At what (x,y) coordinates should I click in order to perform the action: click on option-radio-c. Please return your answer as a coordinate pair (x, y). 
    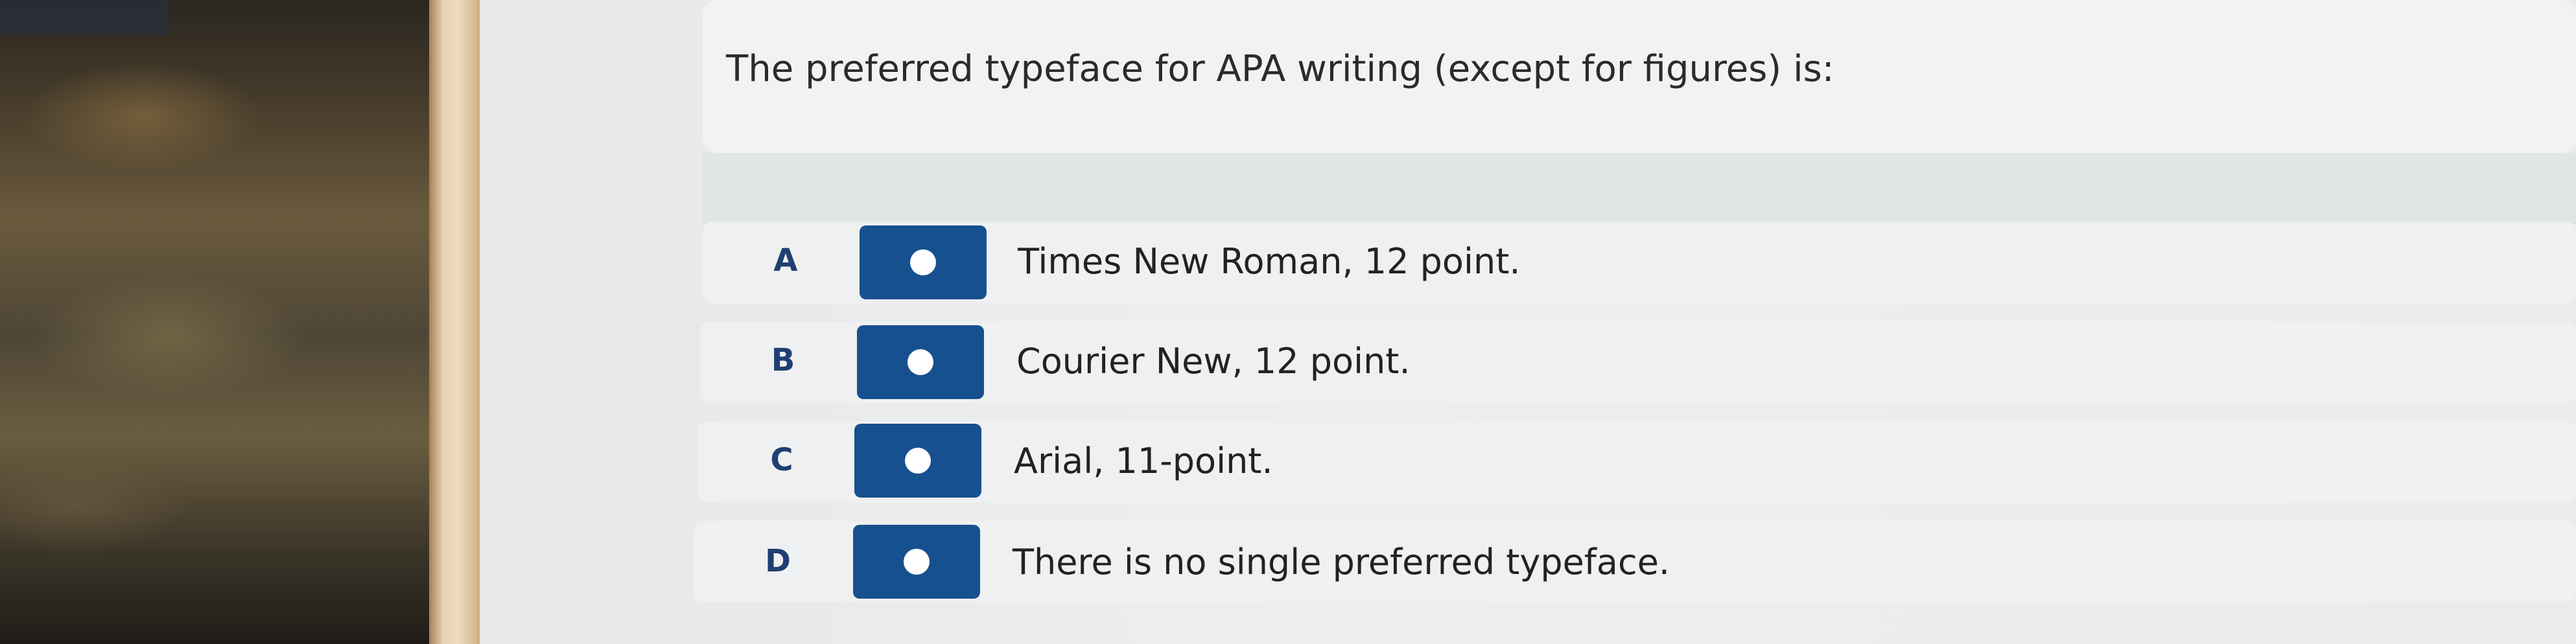
    Looking at the image, I should click on (917, 461).